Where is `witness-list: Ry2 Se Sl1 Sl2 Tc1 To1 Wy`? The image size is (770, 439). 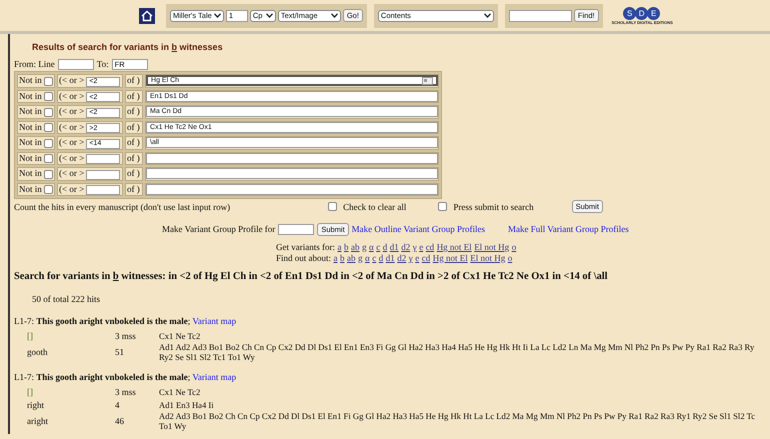
witness-list: Ry2 Se Sl1 Sl2 Tc1 To1 Wy is located at coordinates (456, 357).